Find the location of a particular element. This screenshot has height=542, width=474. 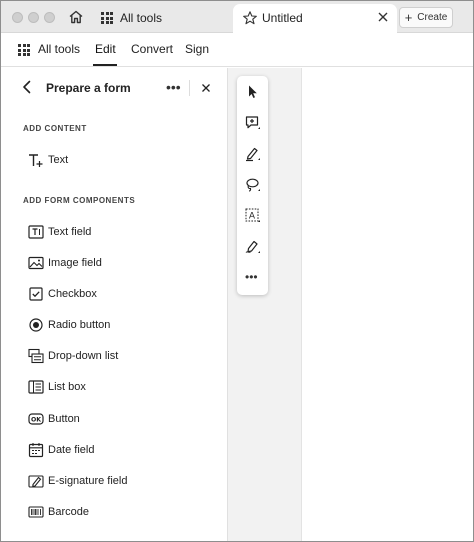

tool-item-label: Radio button is located at coordinates (79, 325).